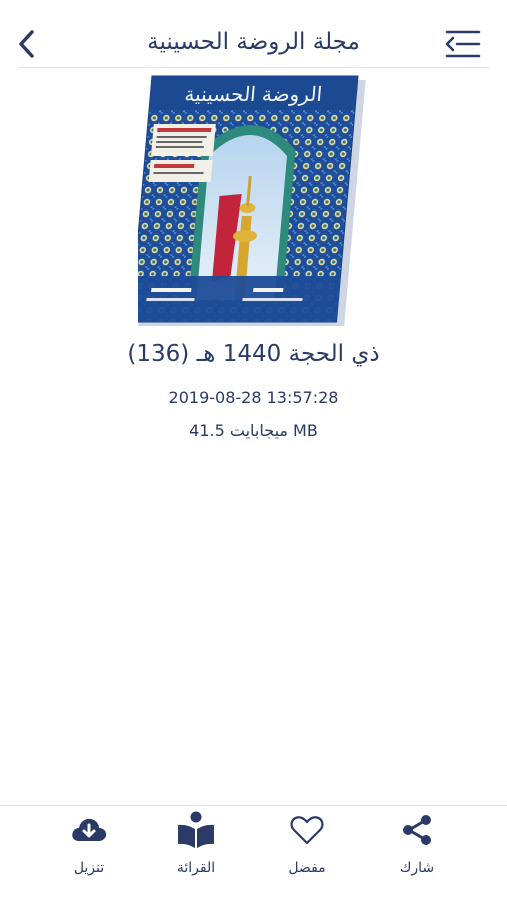 The width and height of the screenshot is (507, 901). I want to click on issue-title: (136) ذي الحجة 1440 هـ, so click(253, 354).